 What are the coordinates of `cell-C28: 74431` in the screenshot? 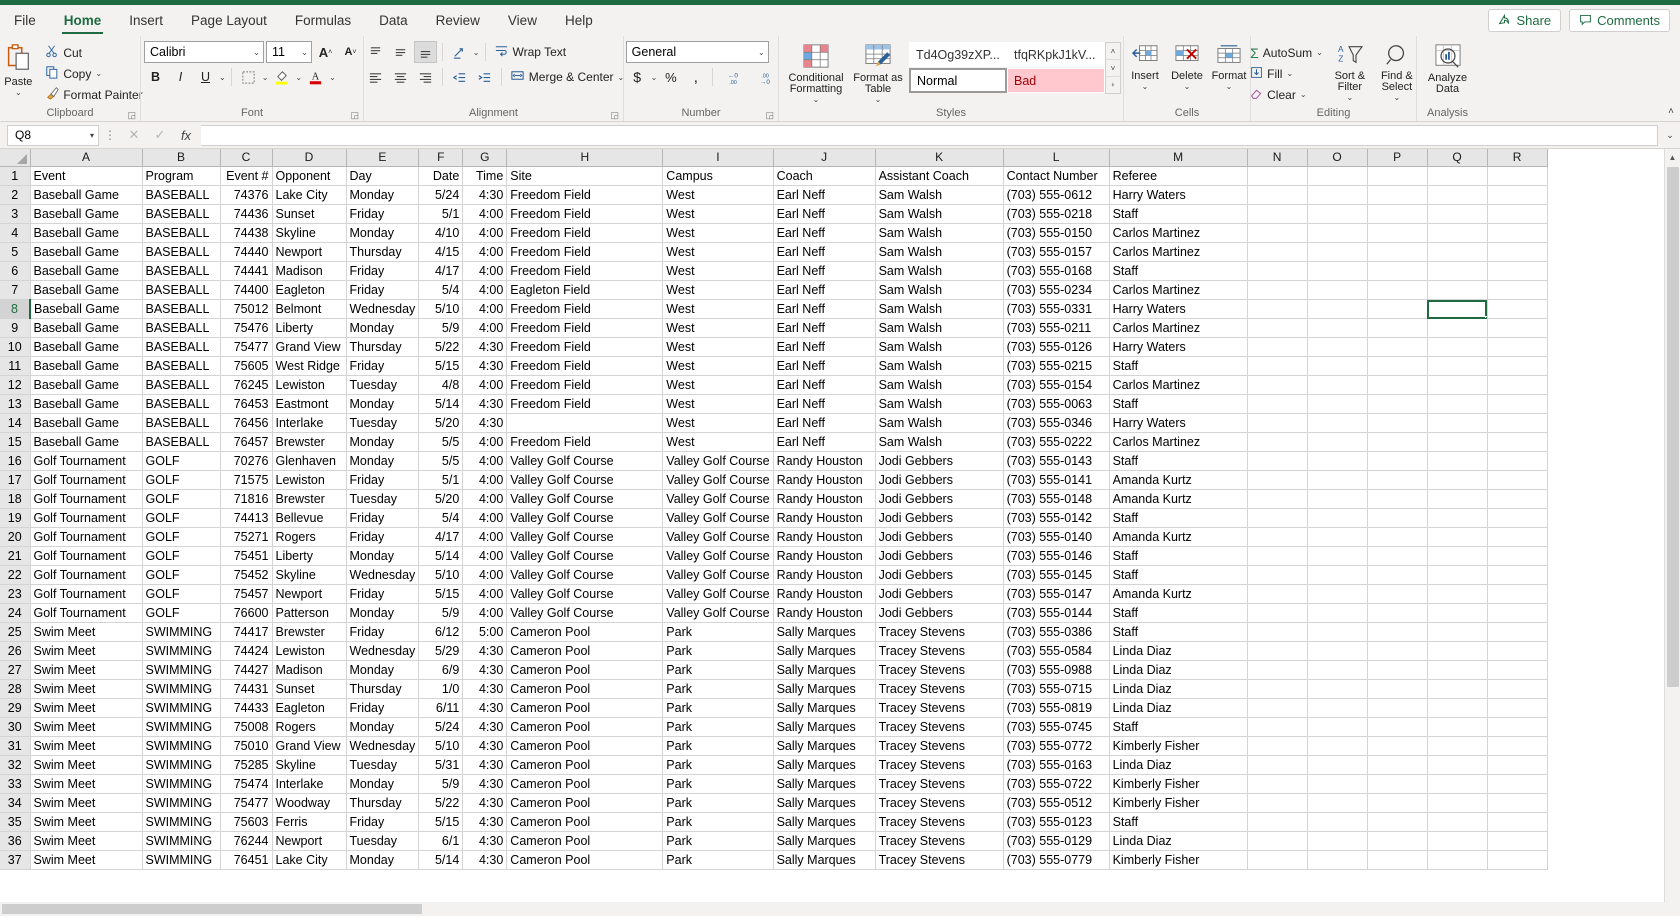 It's located at (246, 689).